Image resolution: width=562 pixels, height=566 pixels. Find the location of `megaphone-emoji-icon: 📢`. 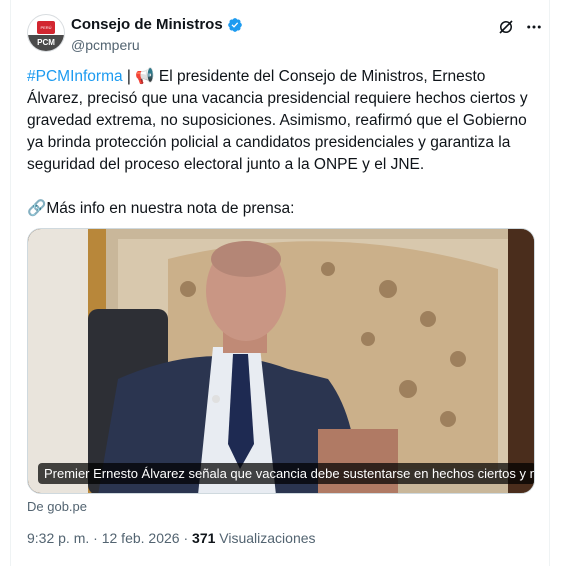

megaphone-emoji-icon: 📢 is located at coordinates (145, 76).